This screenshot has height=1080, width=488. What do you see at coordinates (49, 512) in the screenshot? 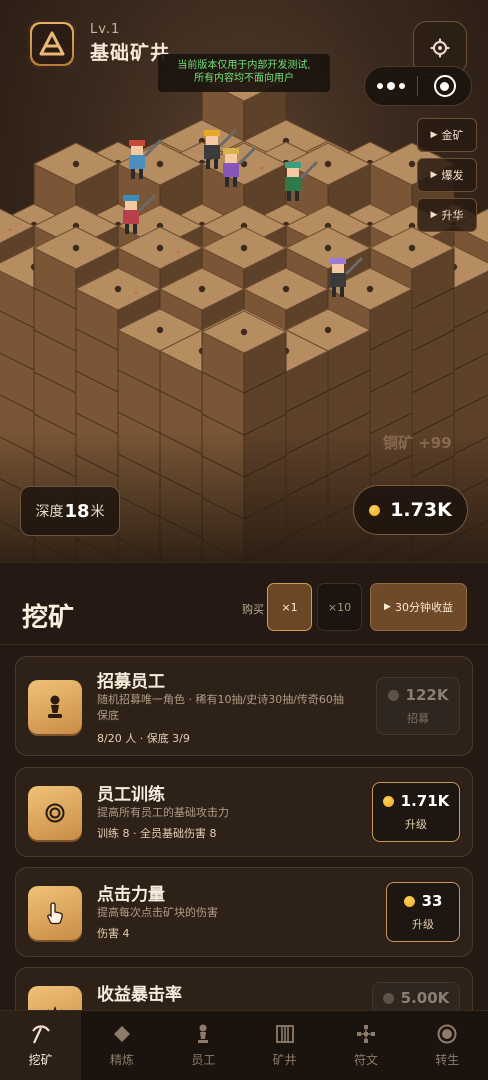
I see `depth-label: 深度` at bounding box center [49, 512].